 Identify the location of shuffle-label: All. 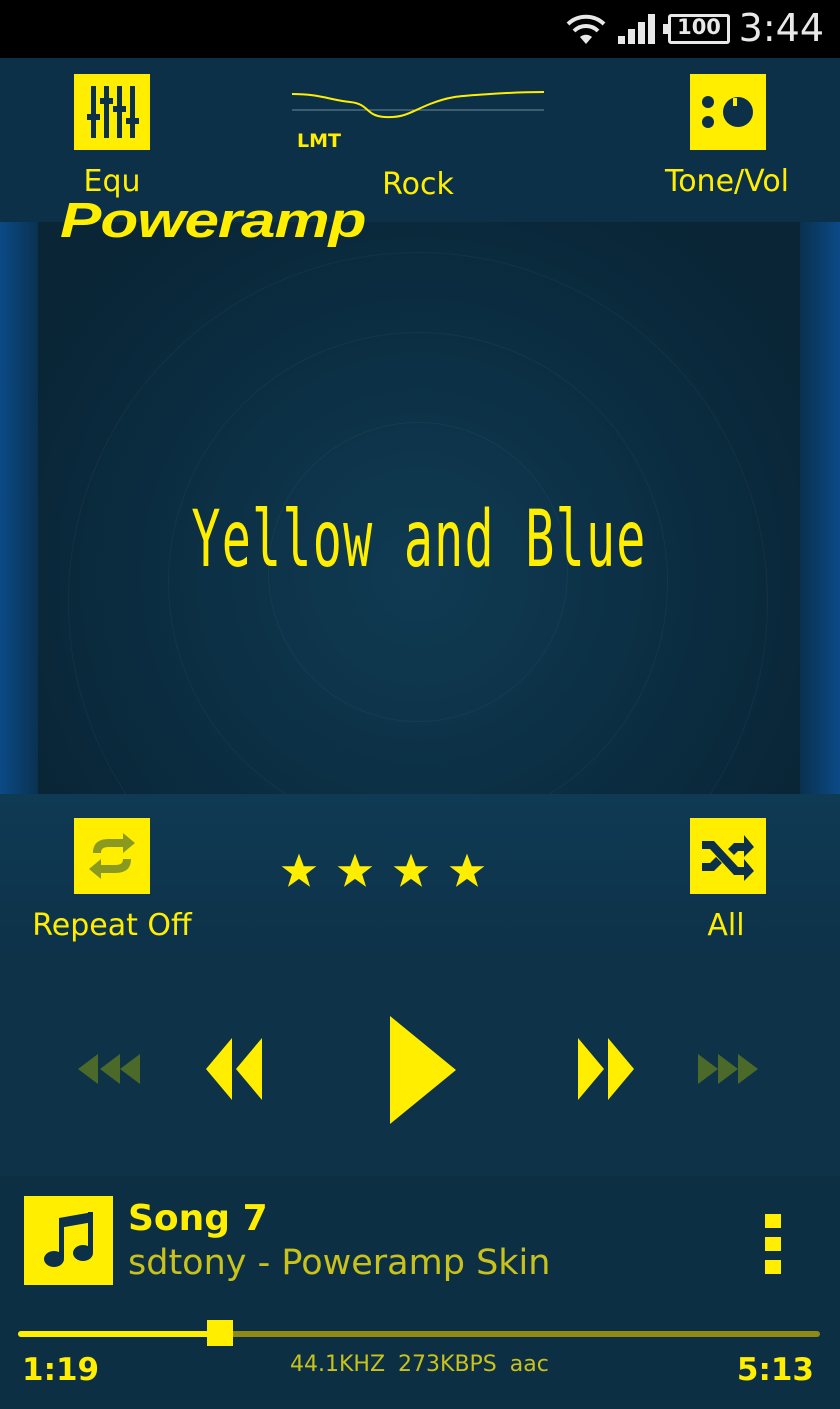
(726, 925).